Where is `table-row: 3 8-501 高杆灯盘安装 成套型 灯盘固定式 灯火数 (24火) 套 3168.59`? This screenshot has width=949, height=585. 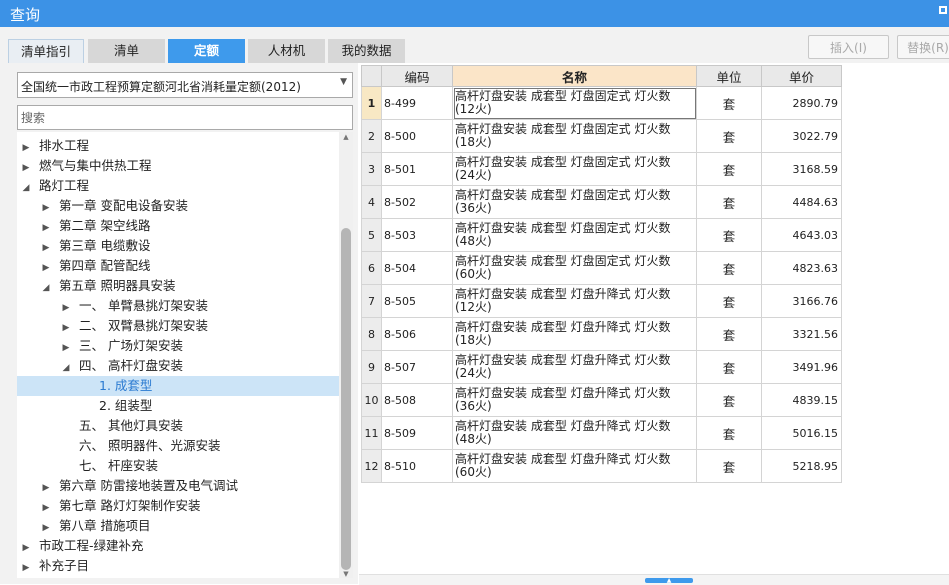
table-row: 3 8-501 高杆灯盘安装 成套型 灯盘固定式 灯火数 (24火) 套 3168.59 is located at coordinates (601, 169).